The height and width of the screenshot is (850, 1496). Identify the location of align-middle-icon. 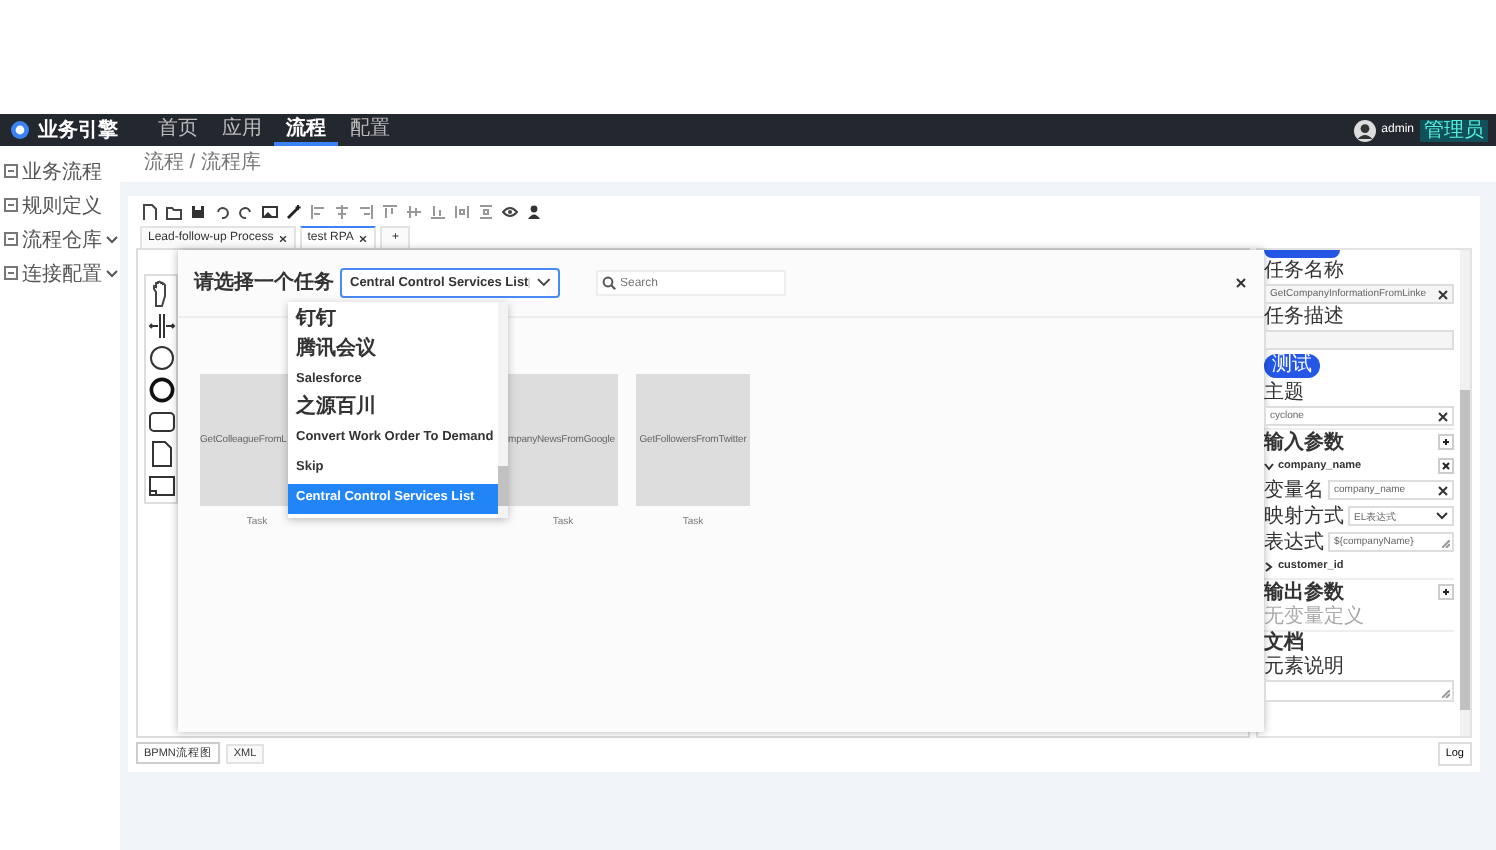
(414, 211).